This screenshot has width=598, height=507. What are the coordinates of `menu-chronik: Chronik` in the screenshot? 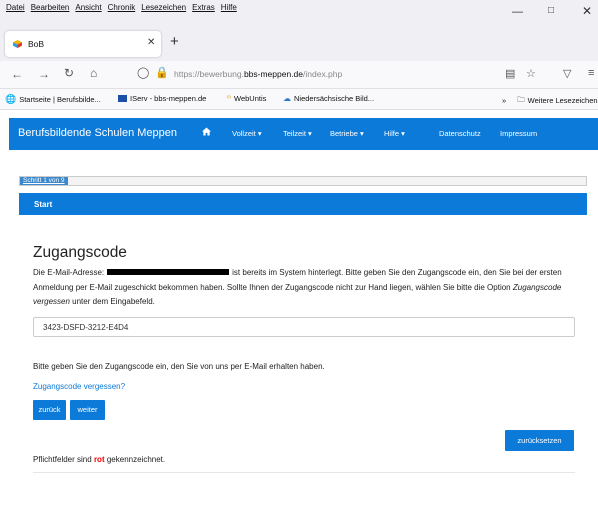 It's located at (122, 7).